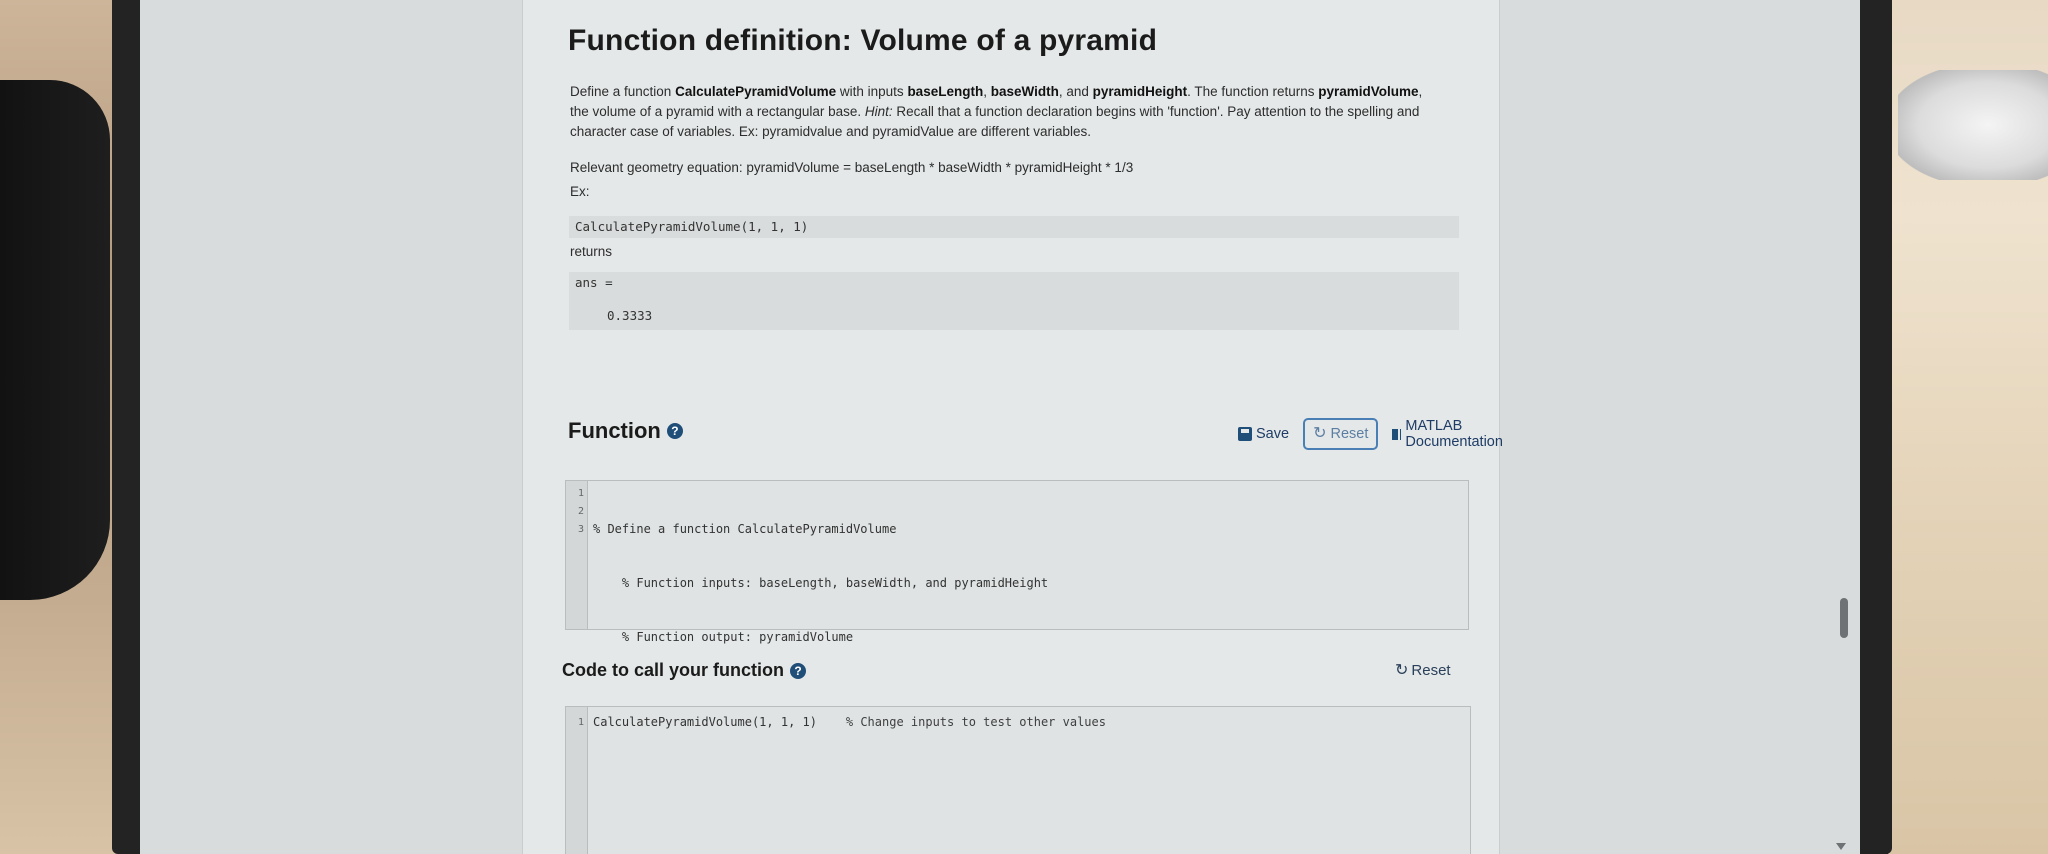 This screenshot has height=854, width=2048. I want to click on reset-button-label: Reset, so click(1349, 434).